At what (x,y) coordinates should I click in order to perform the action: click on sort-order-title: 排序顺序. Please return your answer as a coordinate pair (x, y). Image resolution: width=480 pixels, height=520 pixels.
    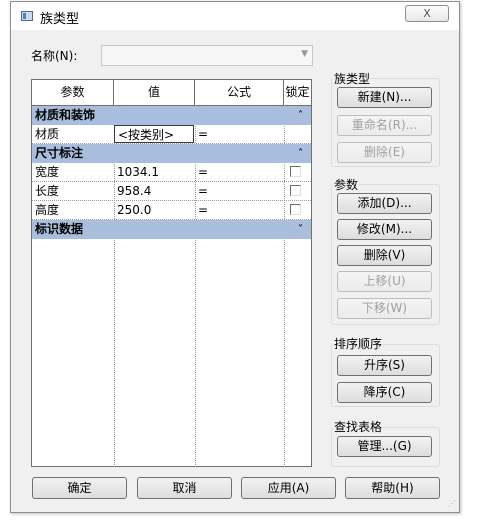
    Looking at the image, I should click on (358, 343).